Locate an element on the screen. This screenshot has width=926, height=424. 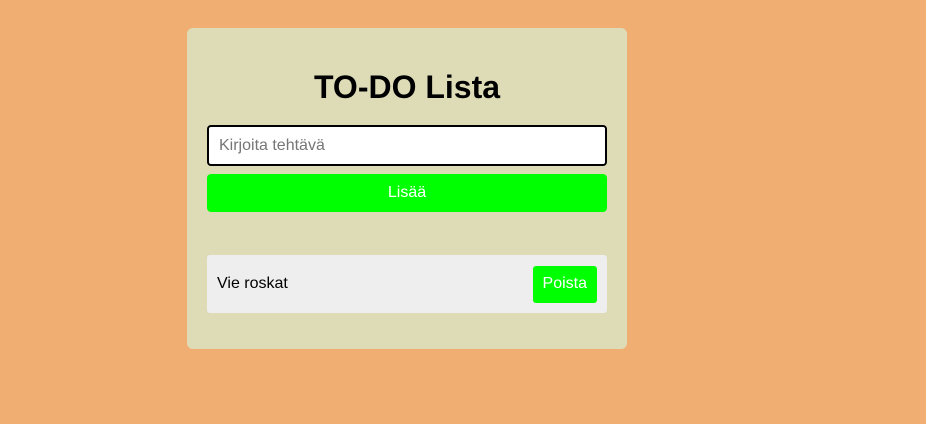
add-task-button: Lisää is located at coordinates (407, 193).